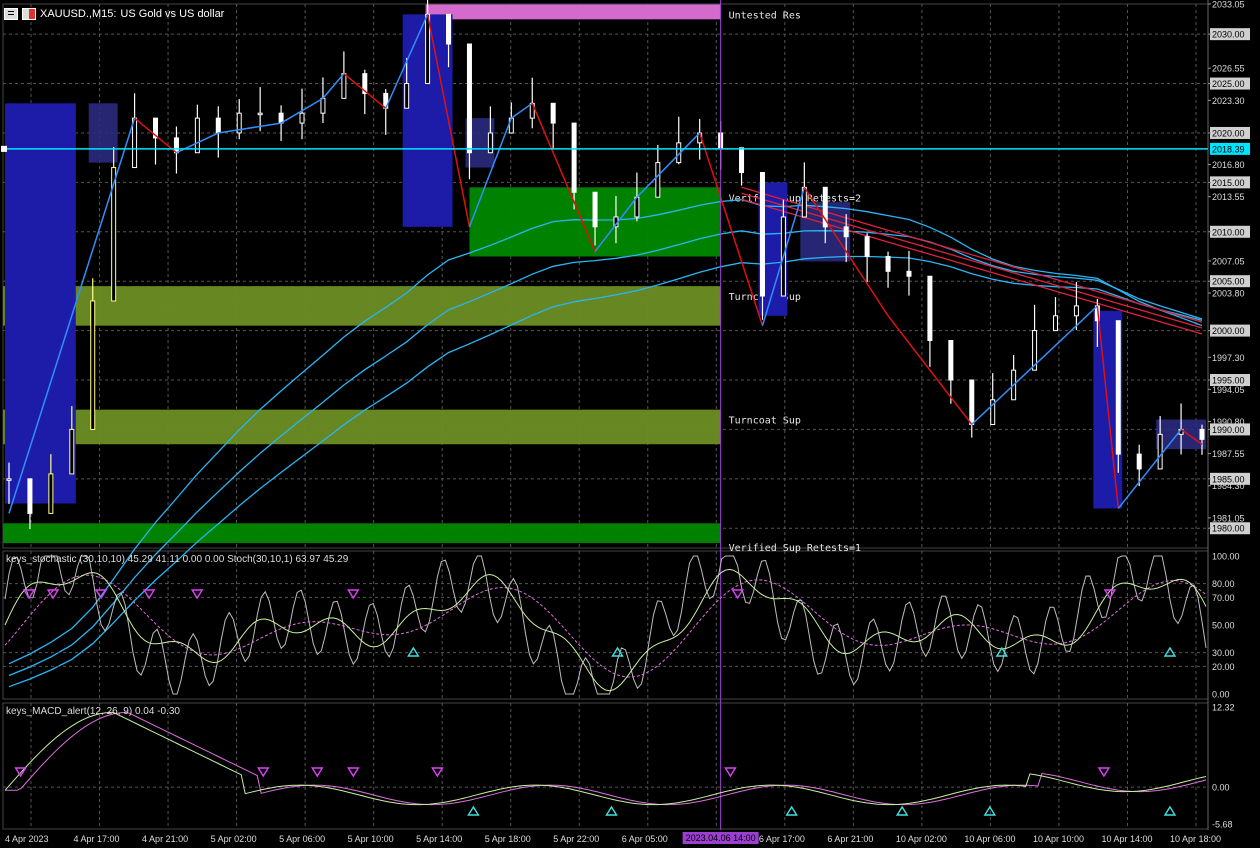 This screenshot has width=1260, height=848. I want to click on time-axis-label: 6 Apr 05:00, so click(645, 839).